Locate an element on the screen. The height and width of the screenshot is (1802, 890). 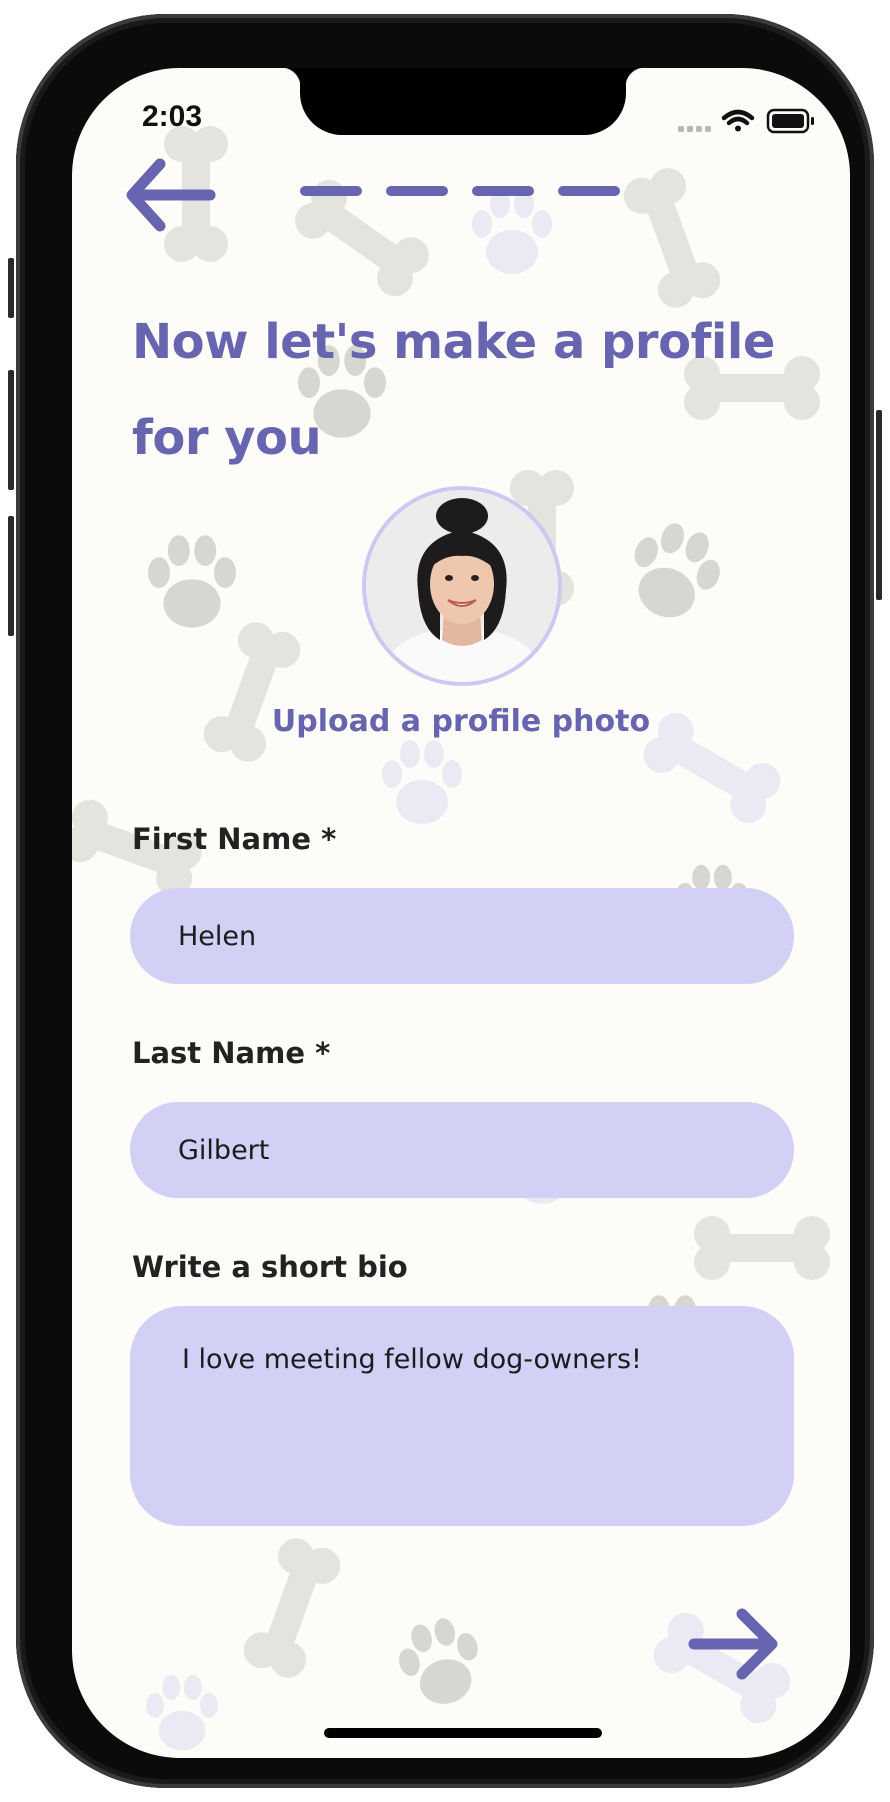
cellular-signal-icon is located at coordinates (694, 129).